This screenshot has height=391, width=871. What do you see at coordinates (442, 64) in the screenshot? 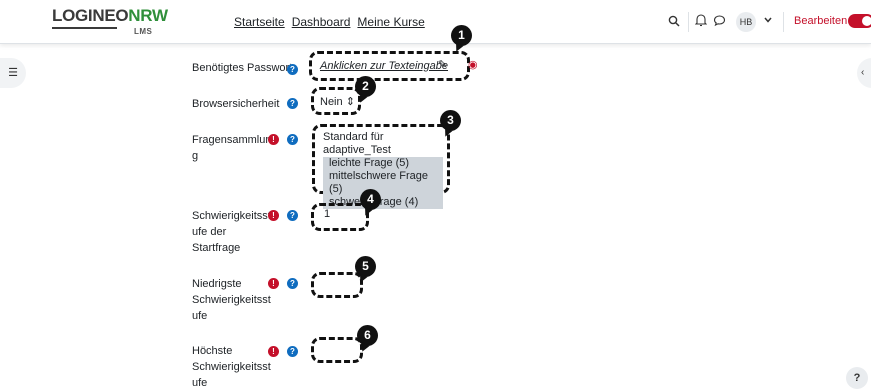
I see `pencil-icon: ✎` at bounding box center [442, 64].